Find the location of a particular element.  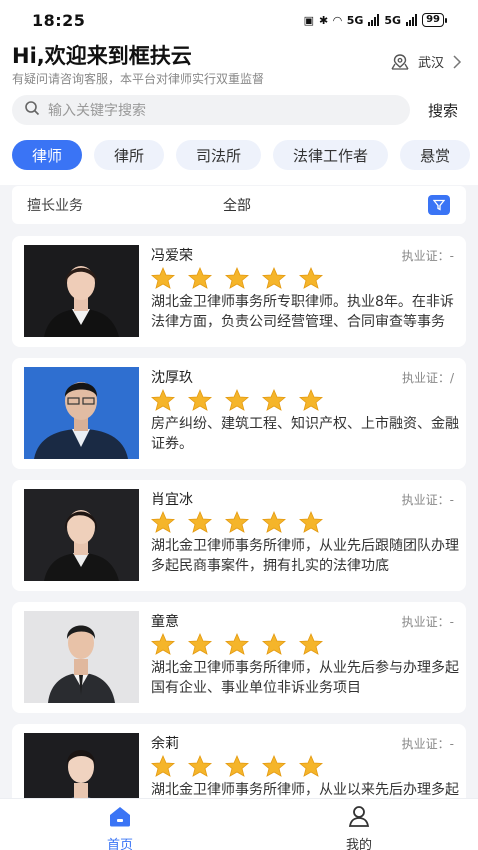

user-icon is located at coordinates (359, 818).